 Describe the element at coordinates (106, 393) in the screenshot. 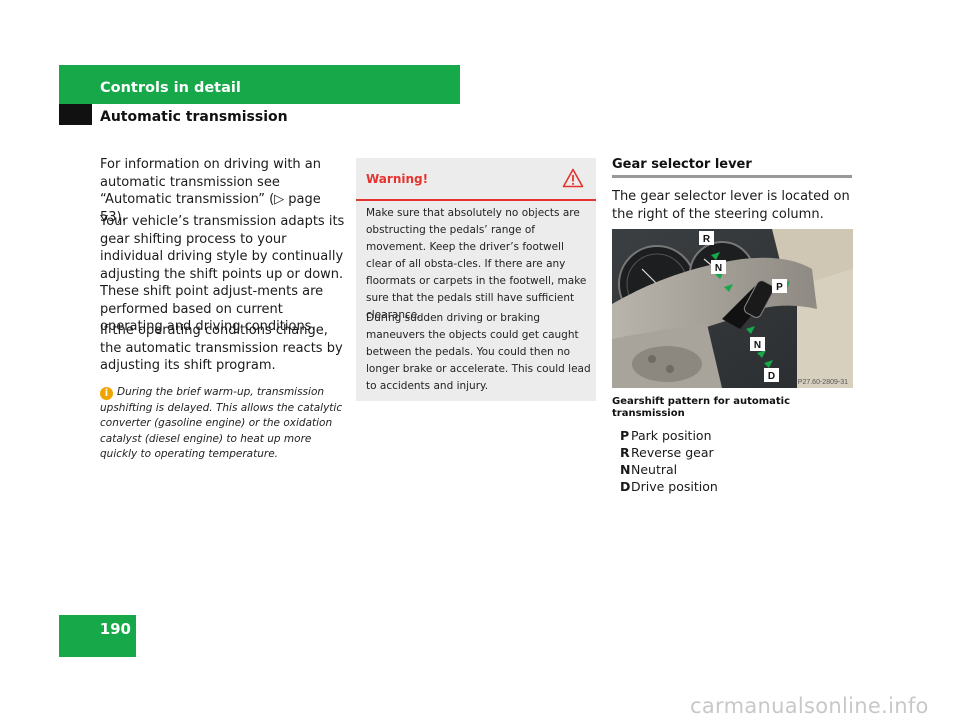

I see `info-icon: i` at that location.